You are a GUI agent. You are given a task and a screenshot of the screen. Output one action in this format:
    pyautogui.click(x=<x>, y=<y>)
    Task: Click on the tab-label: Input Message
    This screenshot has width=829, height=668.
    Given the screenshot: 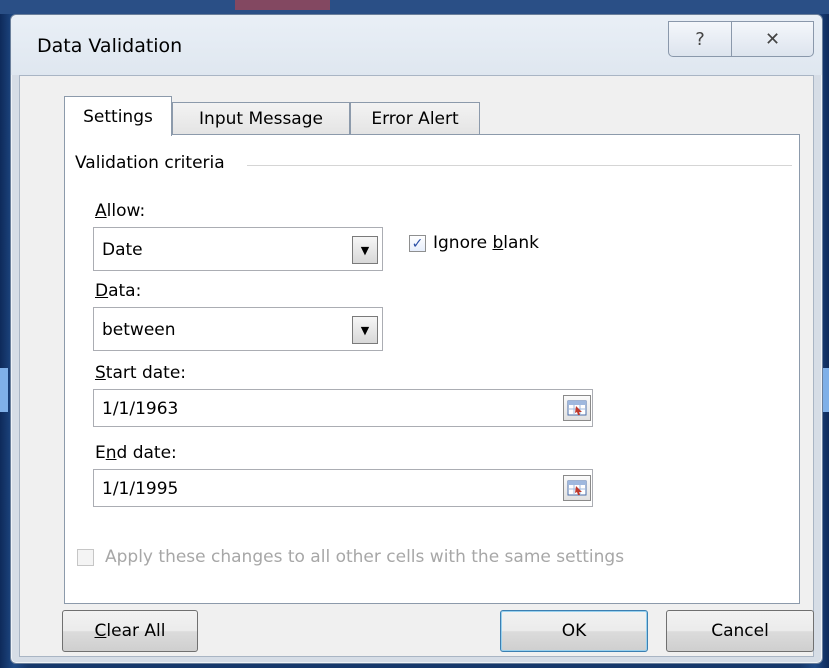 What is the action you would take?
    pyautogui.click(x=261, y=118)
    